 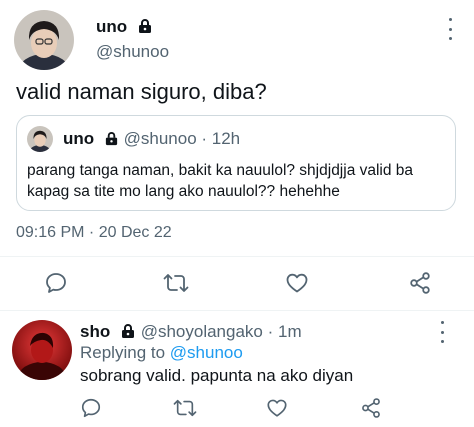 What do you see at coordinates (221, 138) in the screenshot?
I see `quoted-time: · 12h` at bounding box center [221, 138].